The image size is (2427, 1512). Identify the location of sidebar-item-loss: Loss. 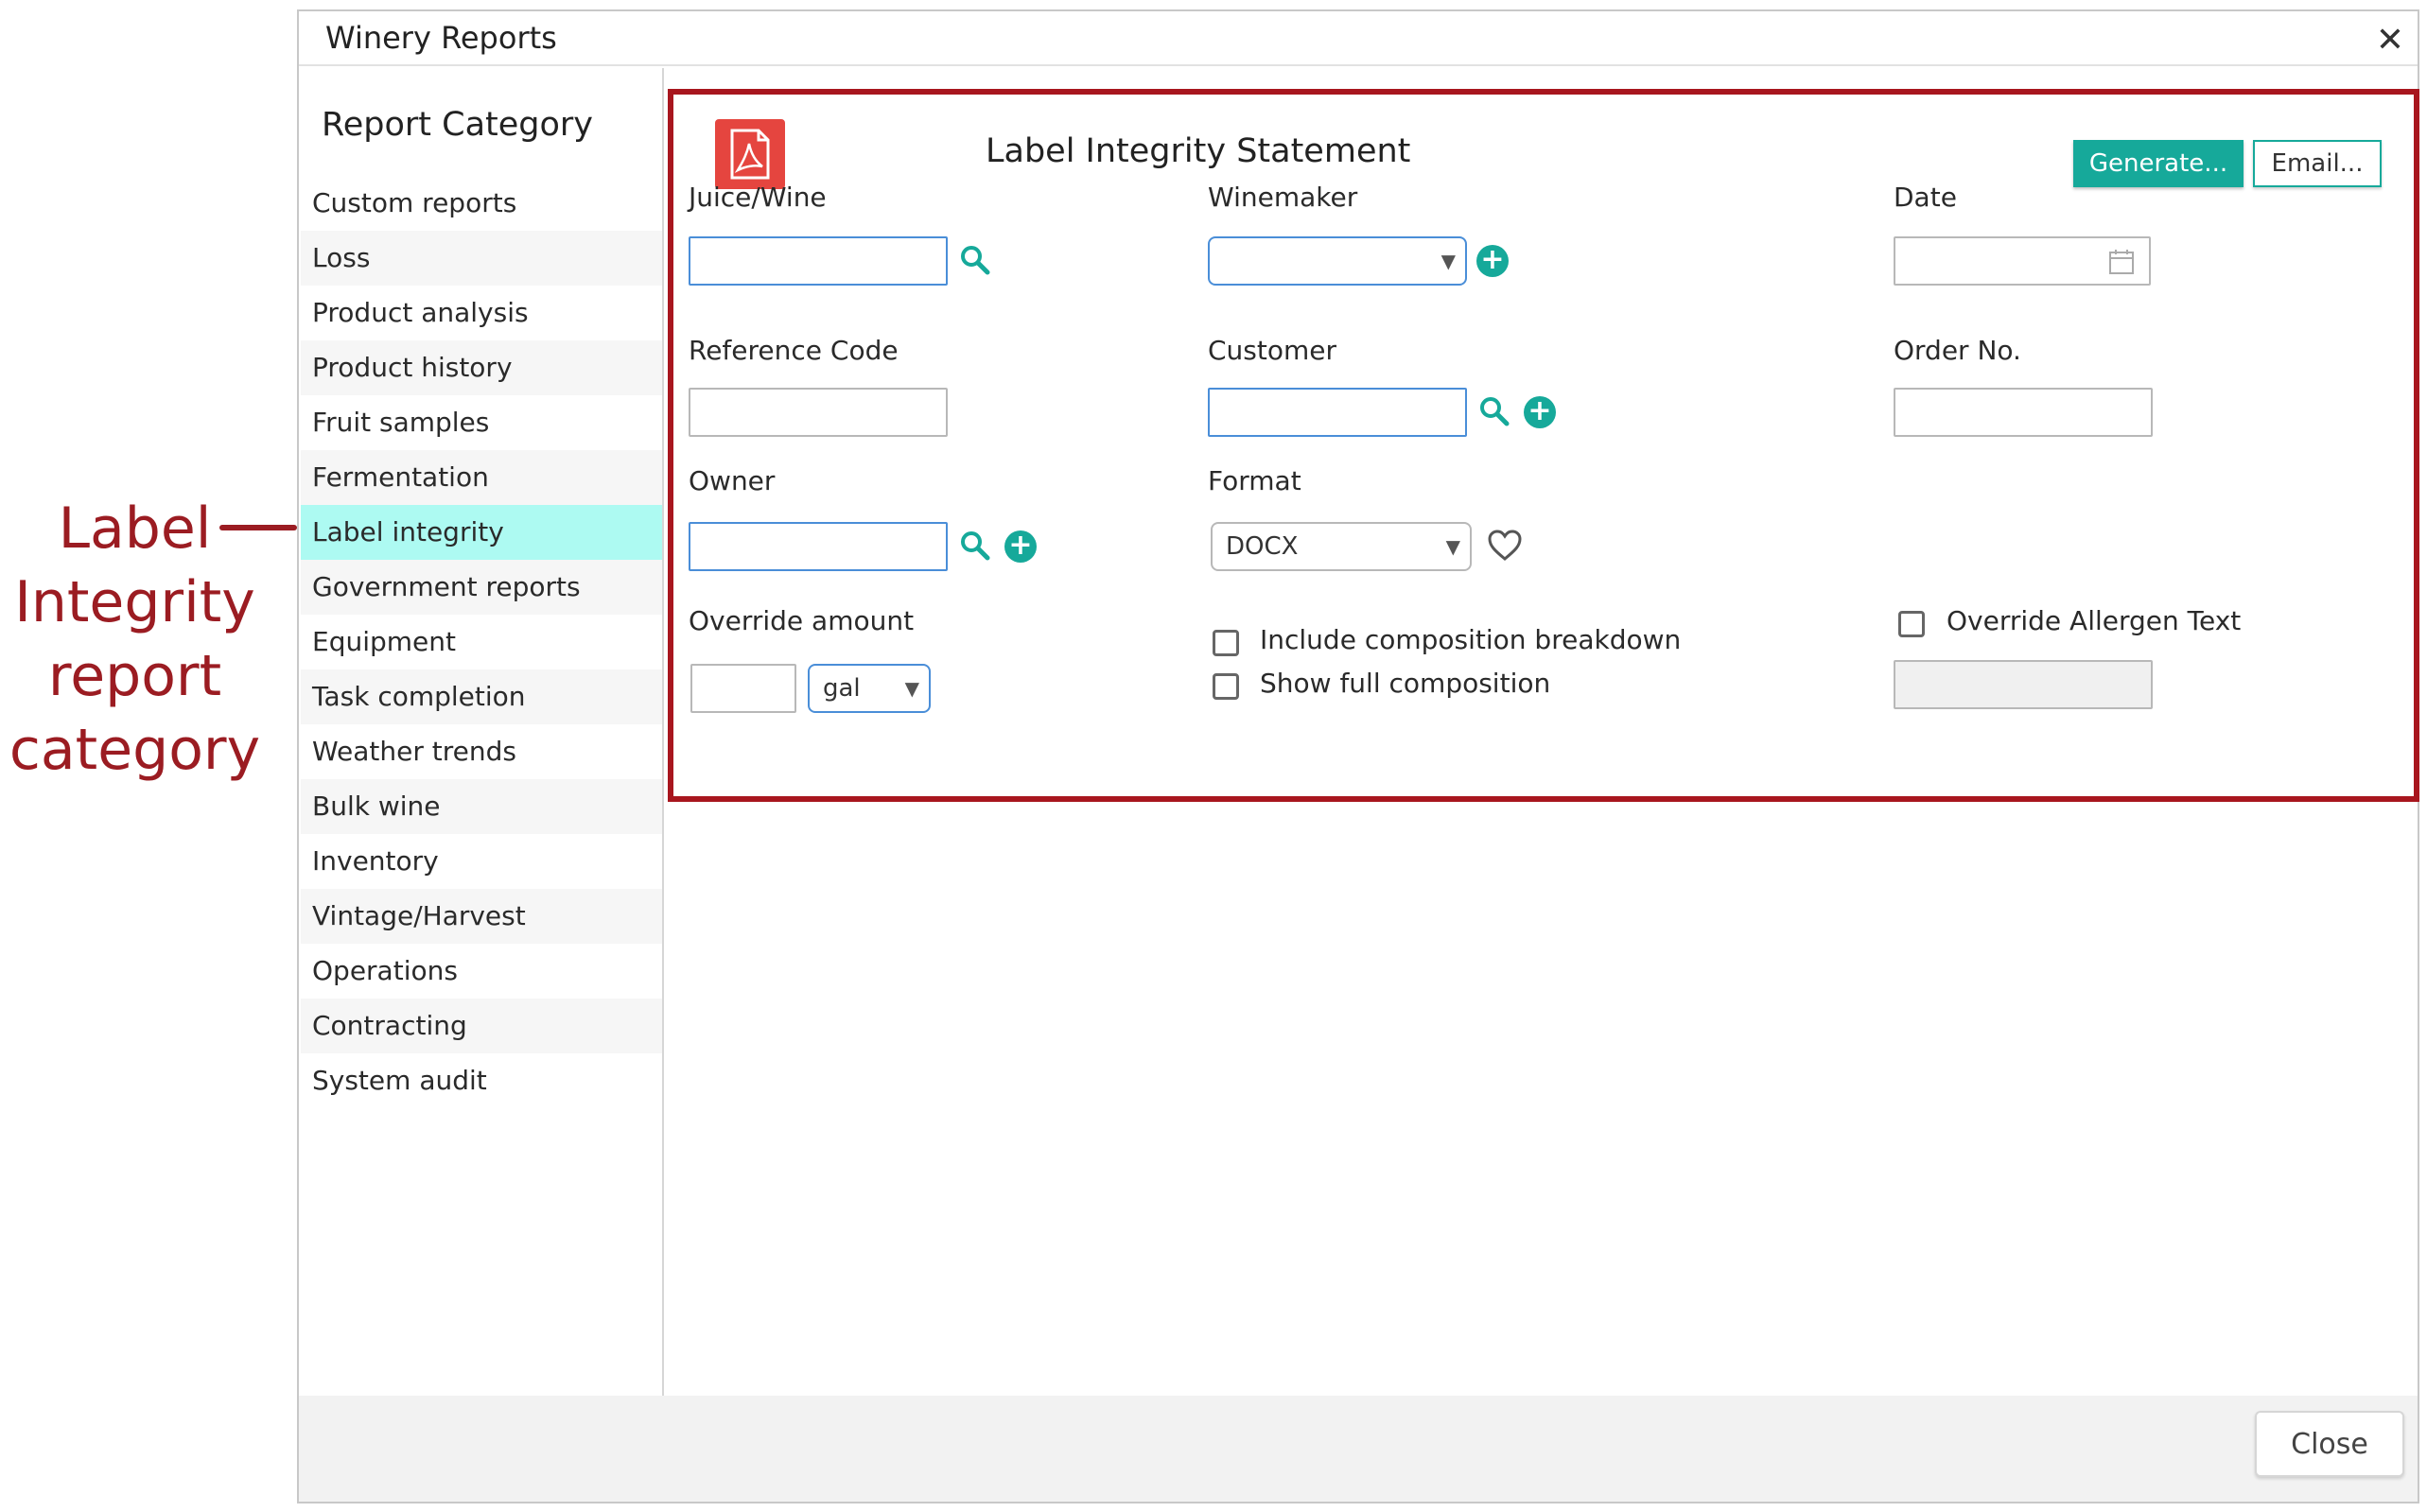
(481, 258).